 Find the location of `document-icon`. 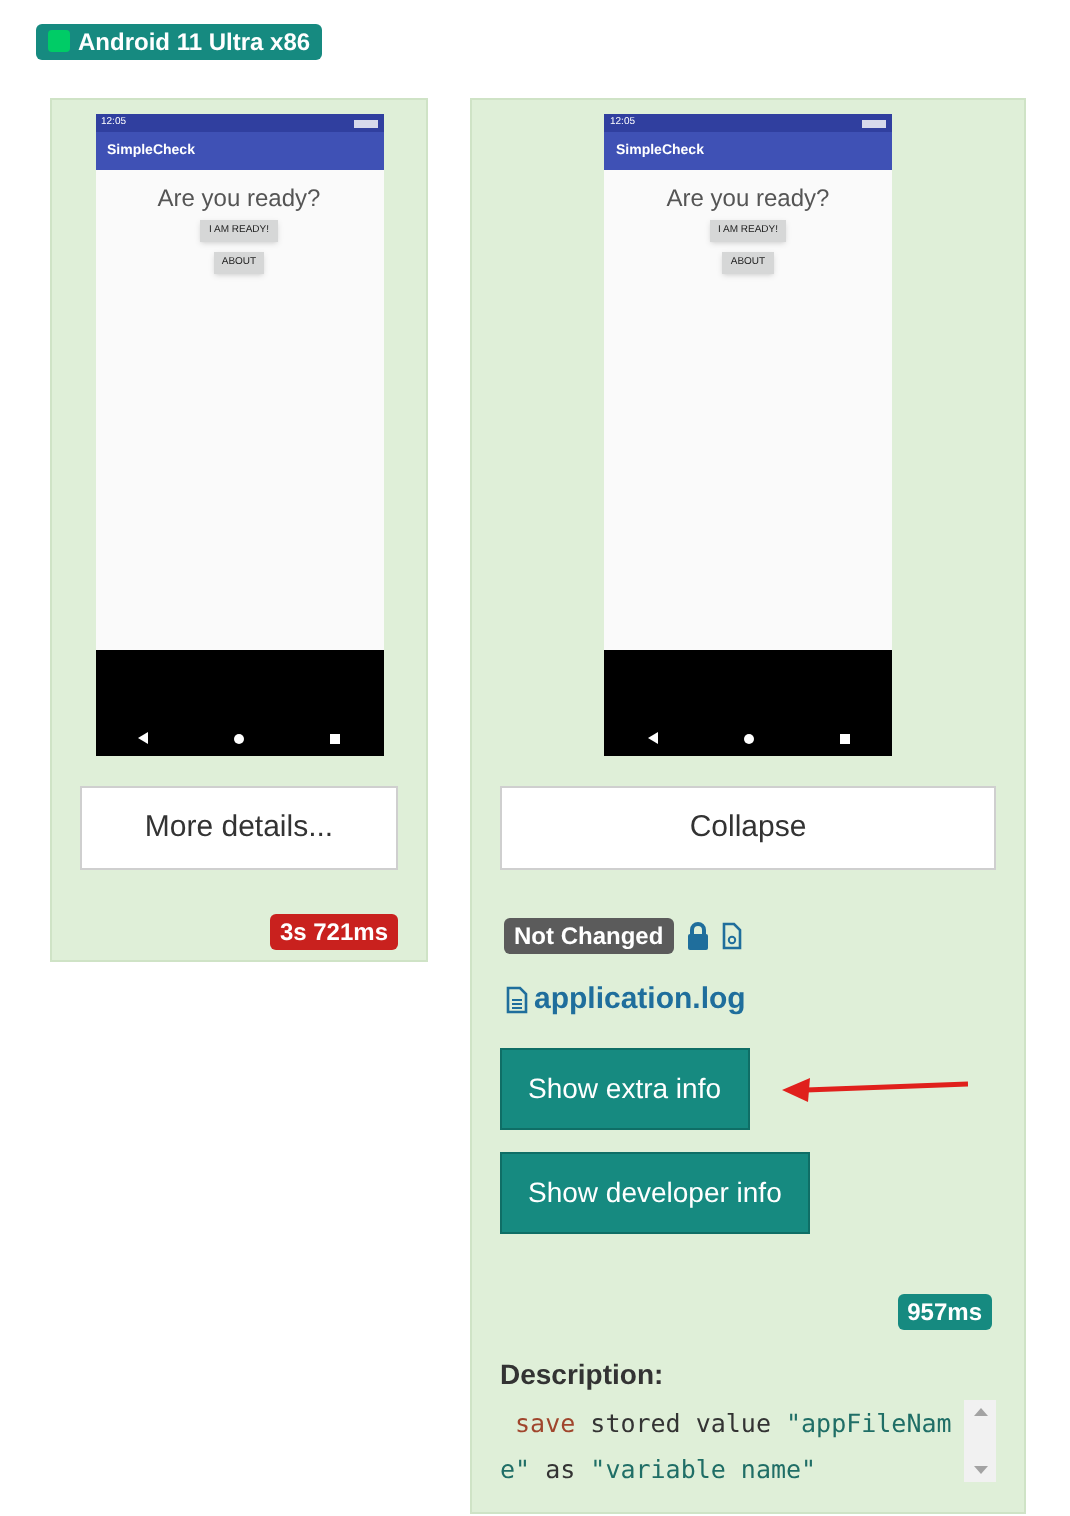

document-icon is located at coordinates (517, 1000).